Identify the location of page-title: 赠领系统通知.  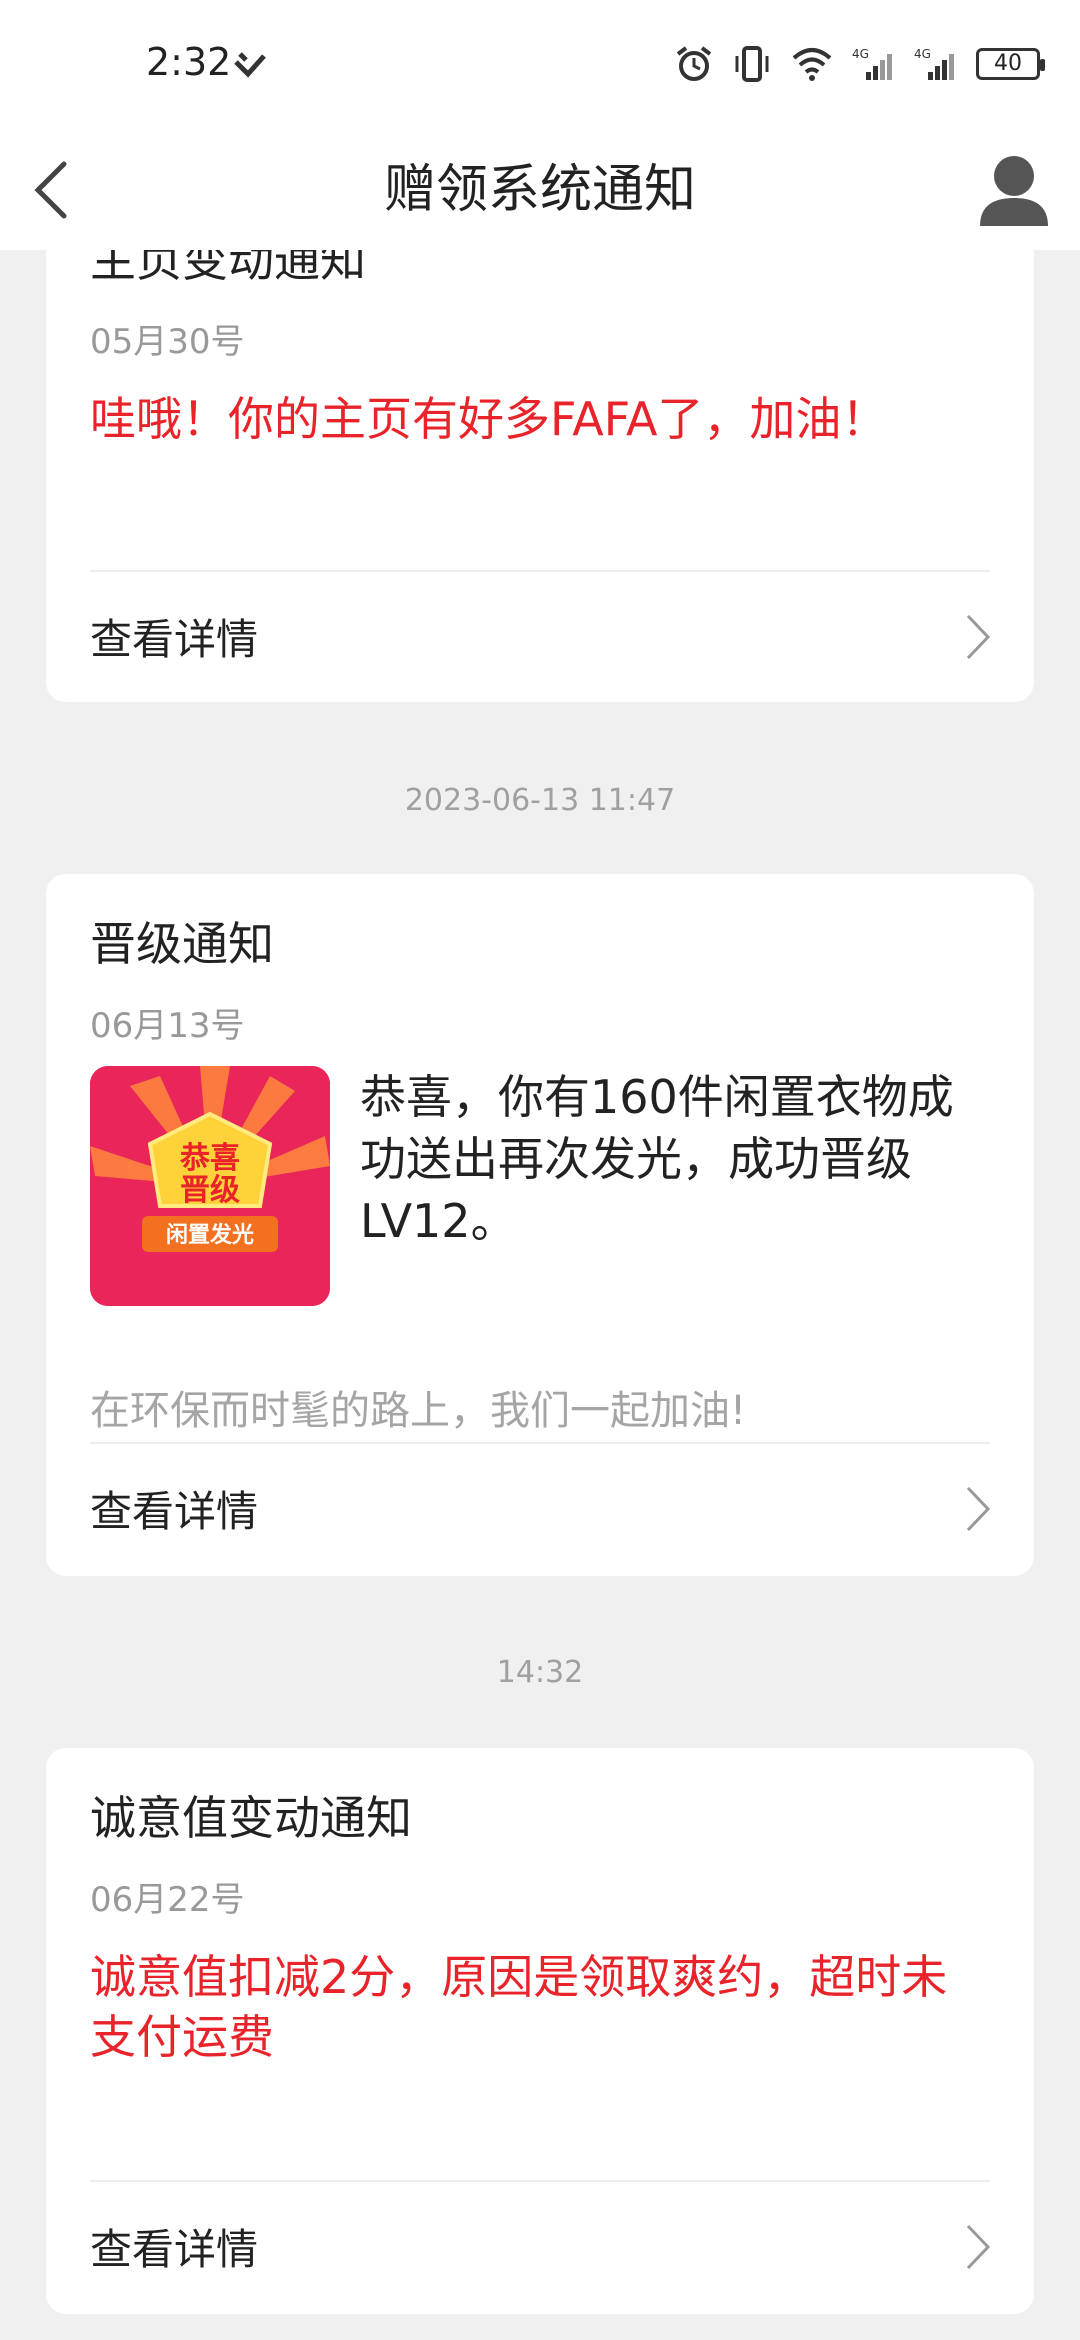
(539, 190).